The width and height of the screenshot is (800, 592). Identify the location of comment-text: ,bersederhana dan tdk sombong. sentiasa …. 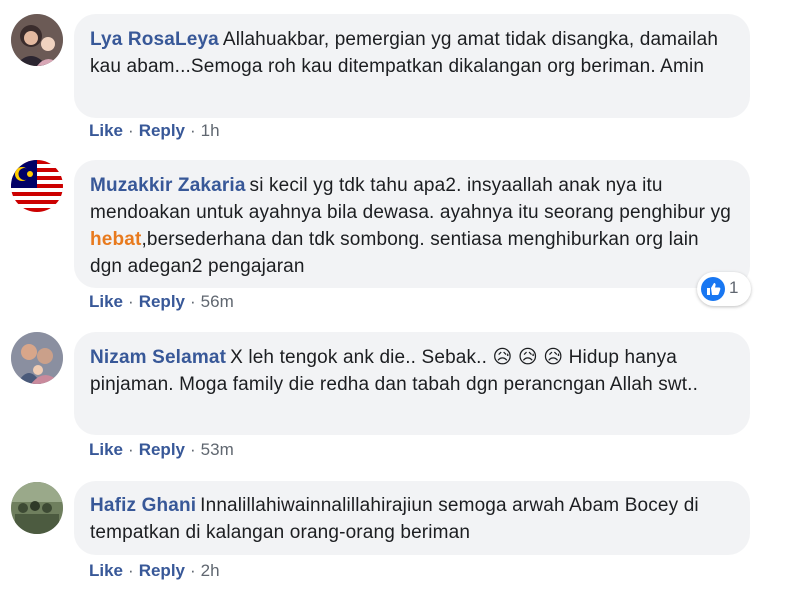
(394, 253).